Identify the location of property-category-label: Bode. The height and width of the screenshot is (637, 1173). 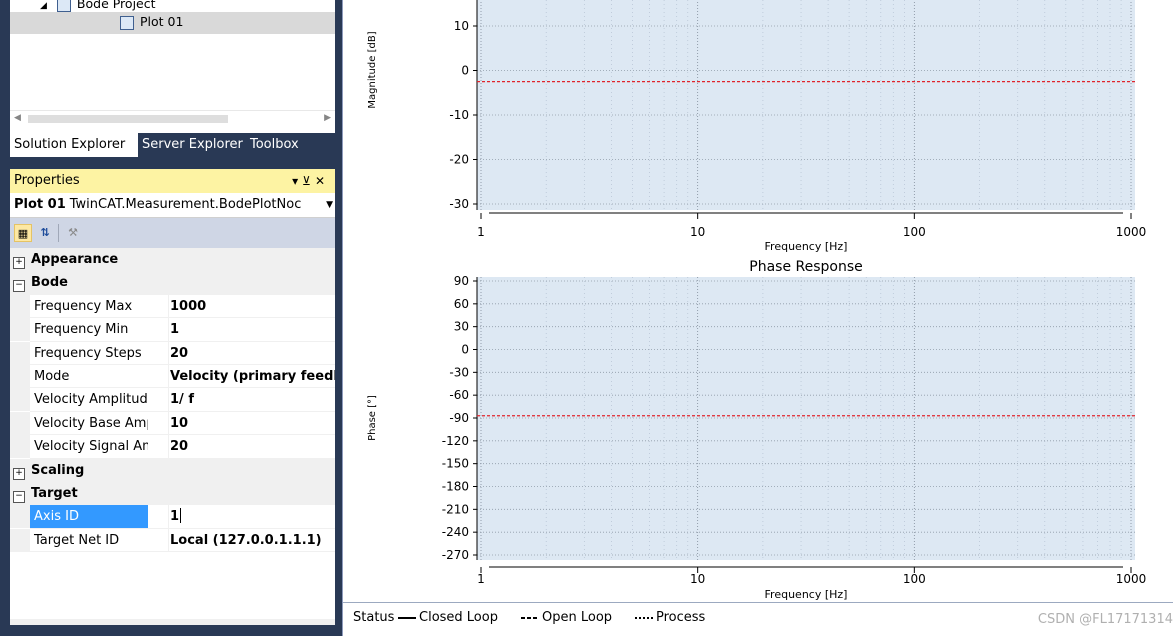
(49, 283).